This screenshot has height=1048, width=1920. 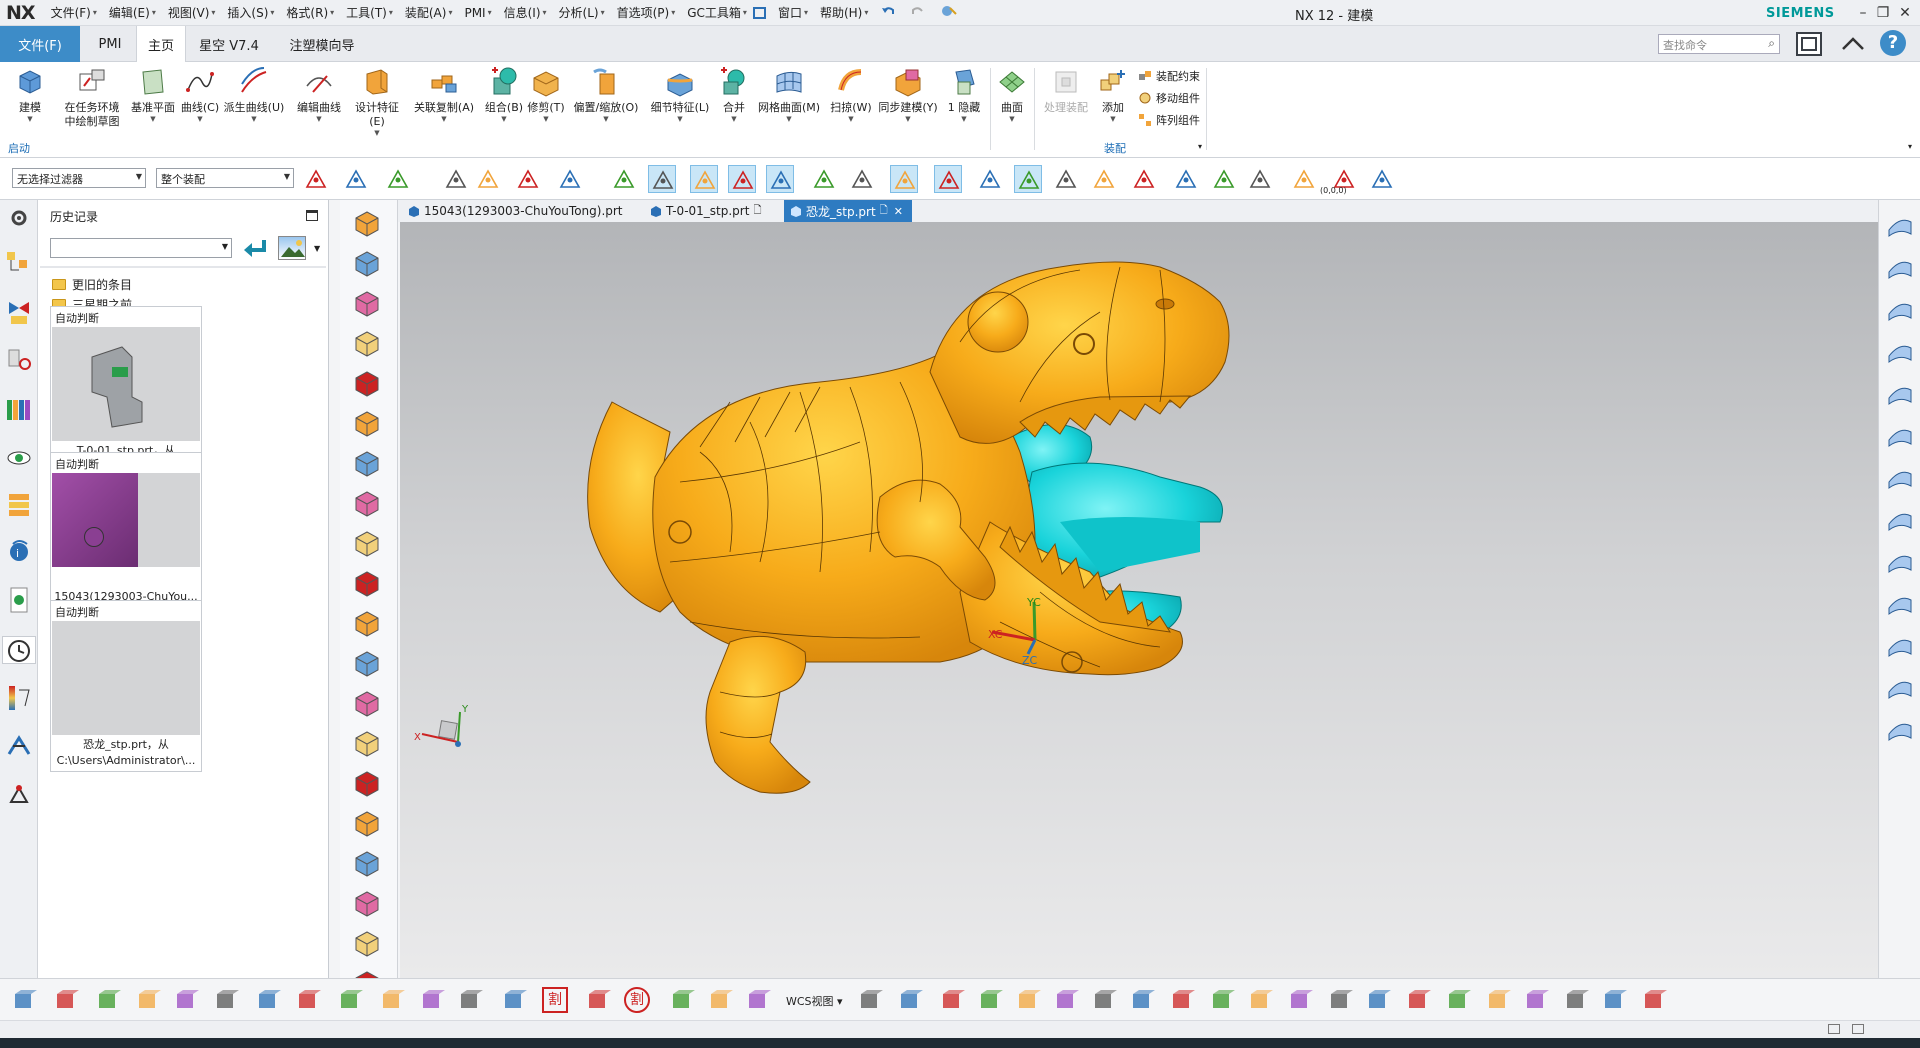 I want to click on face-icon, so click(x=624, y=179).